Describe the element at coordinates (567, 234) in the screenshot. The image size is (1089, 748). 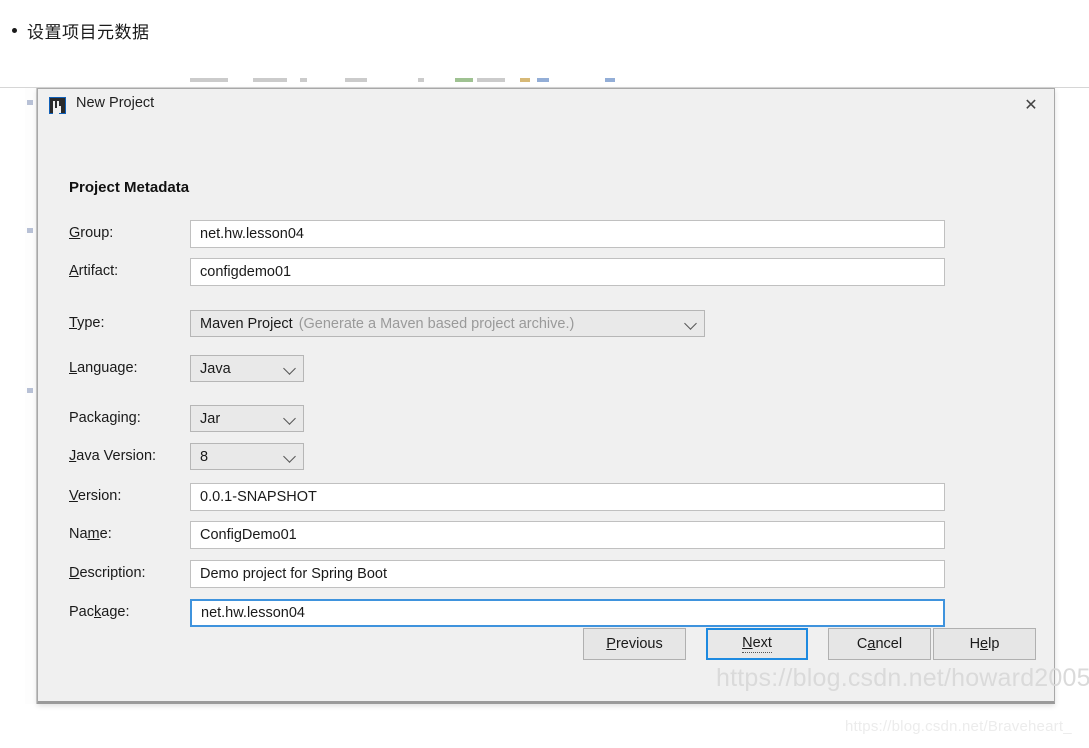
I see `group-input: net.hw.lesson04` at that location.